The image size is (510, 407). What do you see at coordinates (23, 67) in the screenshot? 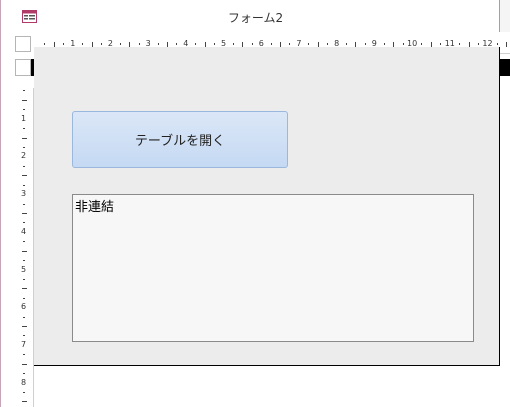
I see `section-selector` at bounding box center [23, 67].